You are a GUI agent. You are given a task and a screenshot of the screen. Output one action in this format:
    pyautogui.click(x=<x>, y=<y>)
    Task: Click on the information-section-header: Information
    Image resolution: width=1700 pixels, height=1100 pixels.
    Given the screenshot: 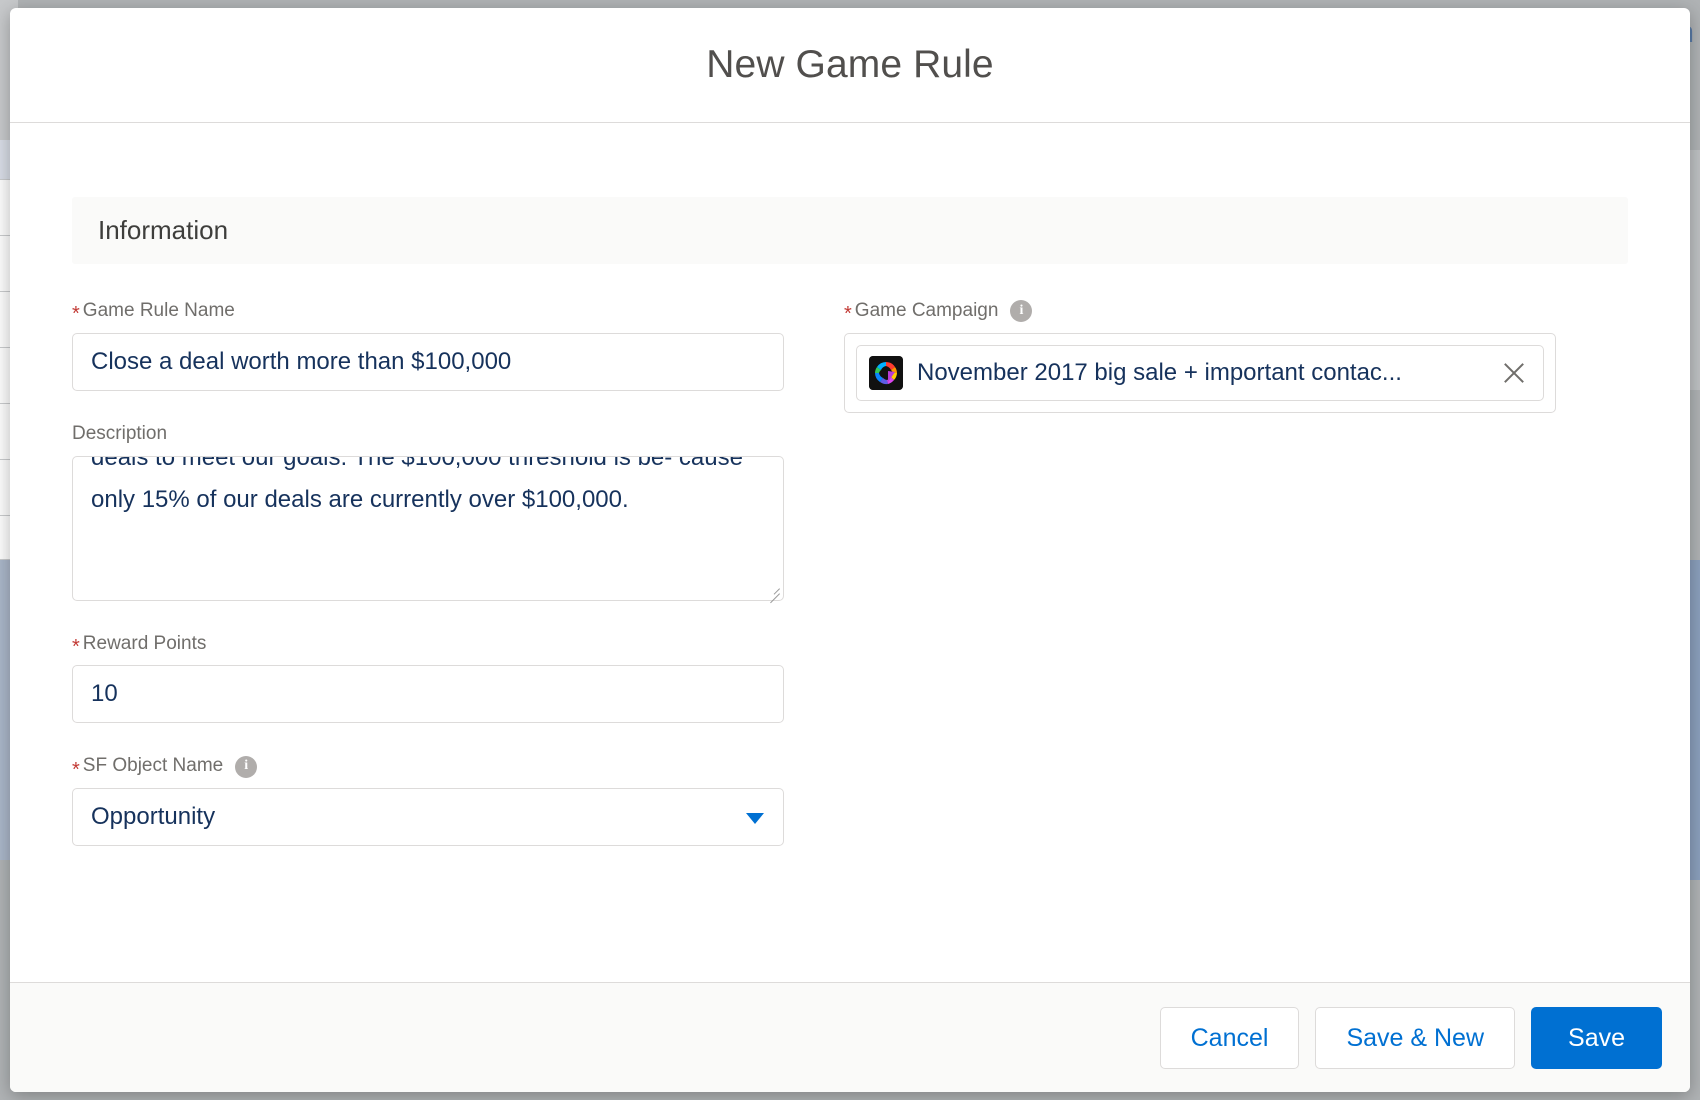 What is the action you would take?
    pyautogui.click(x=850, y=230)
    